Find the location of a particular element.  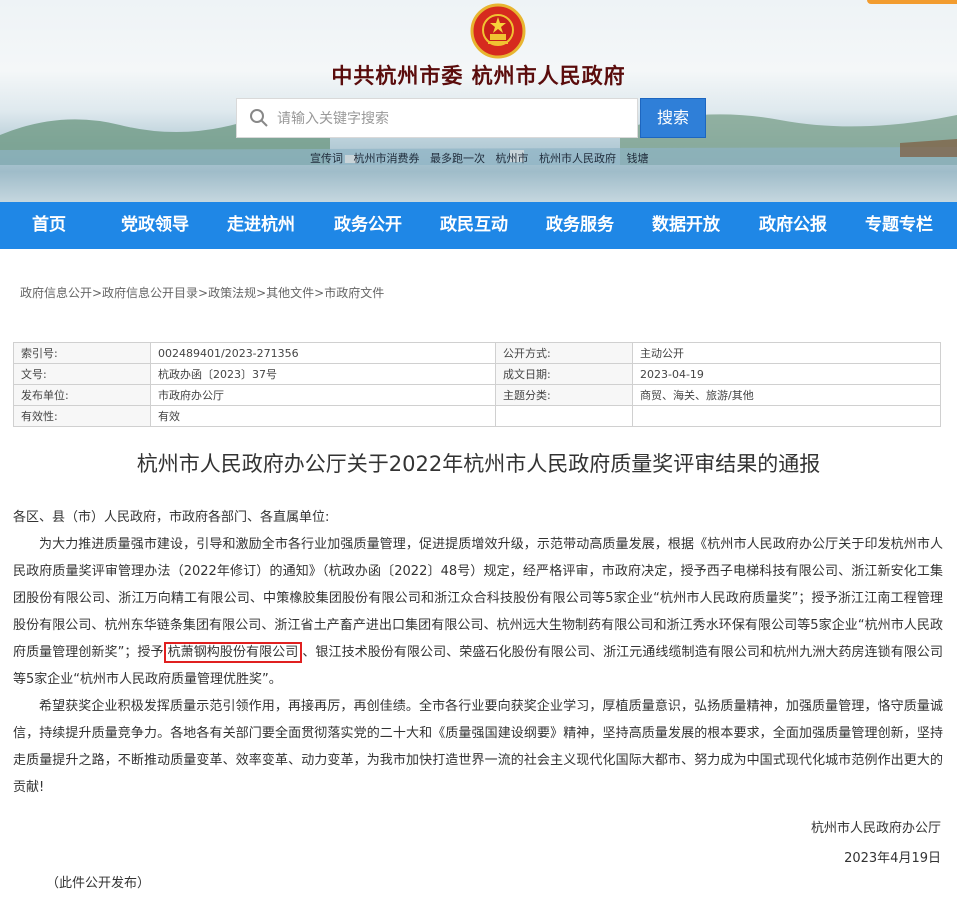

meta-key: 公开方式: is located at coordinates (564, 353).